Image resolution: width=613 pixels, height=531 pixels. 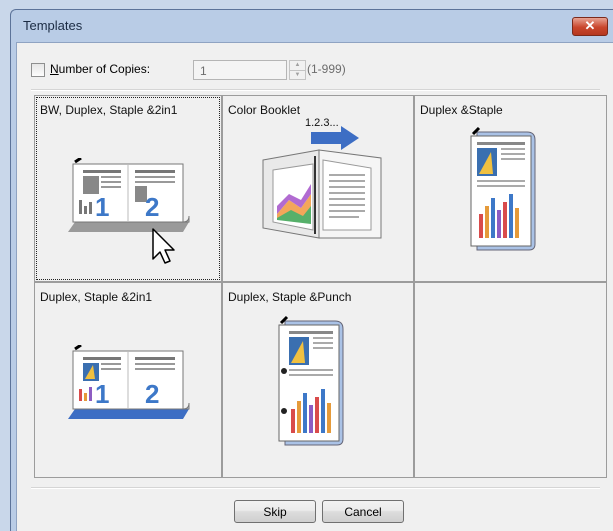 What do you see at coordinates (503, 188) in the screenshot?
I see `duplex-staple-thumbnail-icon` at bounding box center [503, 188].